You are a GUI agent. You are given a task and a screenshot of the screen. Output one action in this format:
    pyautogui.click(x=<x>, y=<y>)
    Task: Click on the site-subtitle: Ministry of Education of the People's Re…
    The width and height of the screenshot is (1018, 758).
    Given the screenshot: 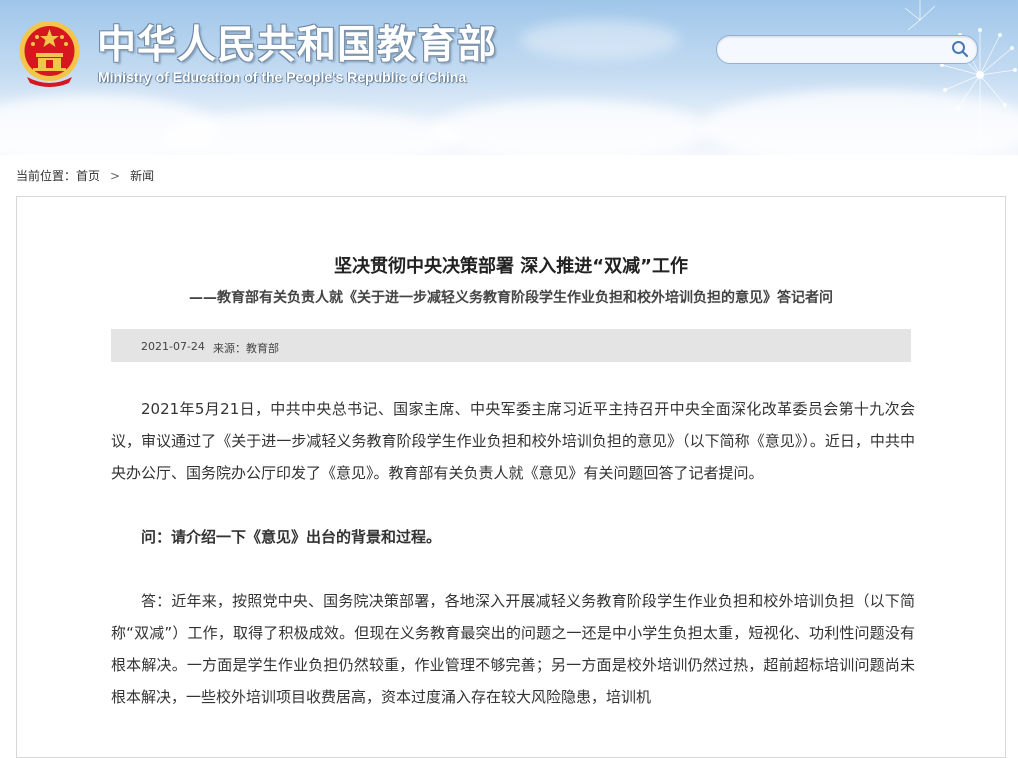 What is the action you would take?
    pyautogui.click(x=282, y=77)
    